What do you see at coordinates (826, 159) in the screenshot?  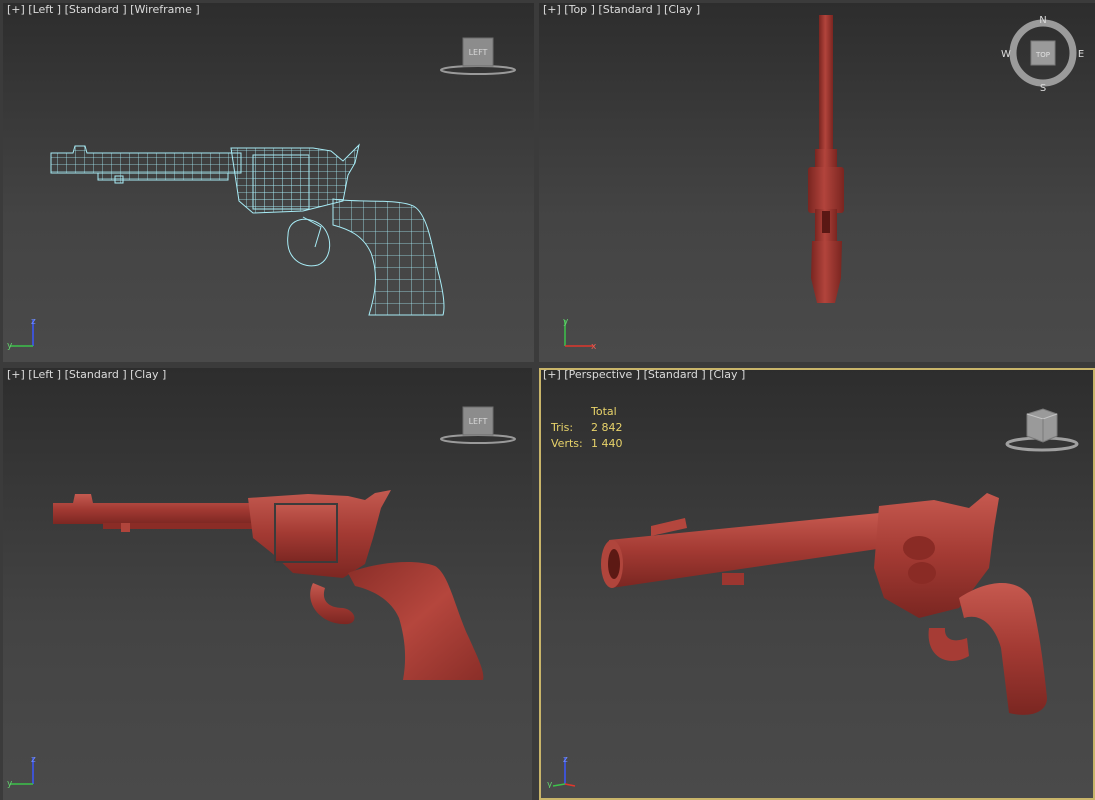 I see `revolver-top-view` at bounding box center [826, 159].